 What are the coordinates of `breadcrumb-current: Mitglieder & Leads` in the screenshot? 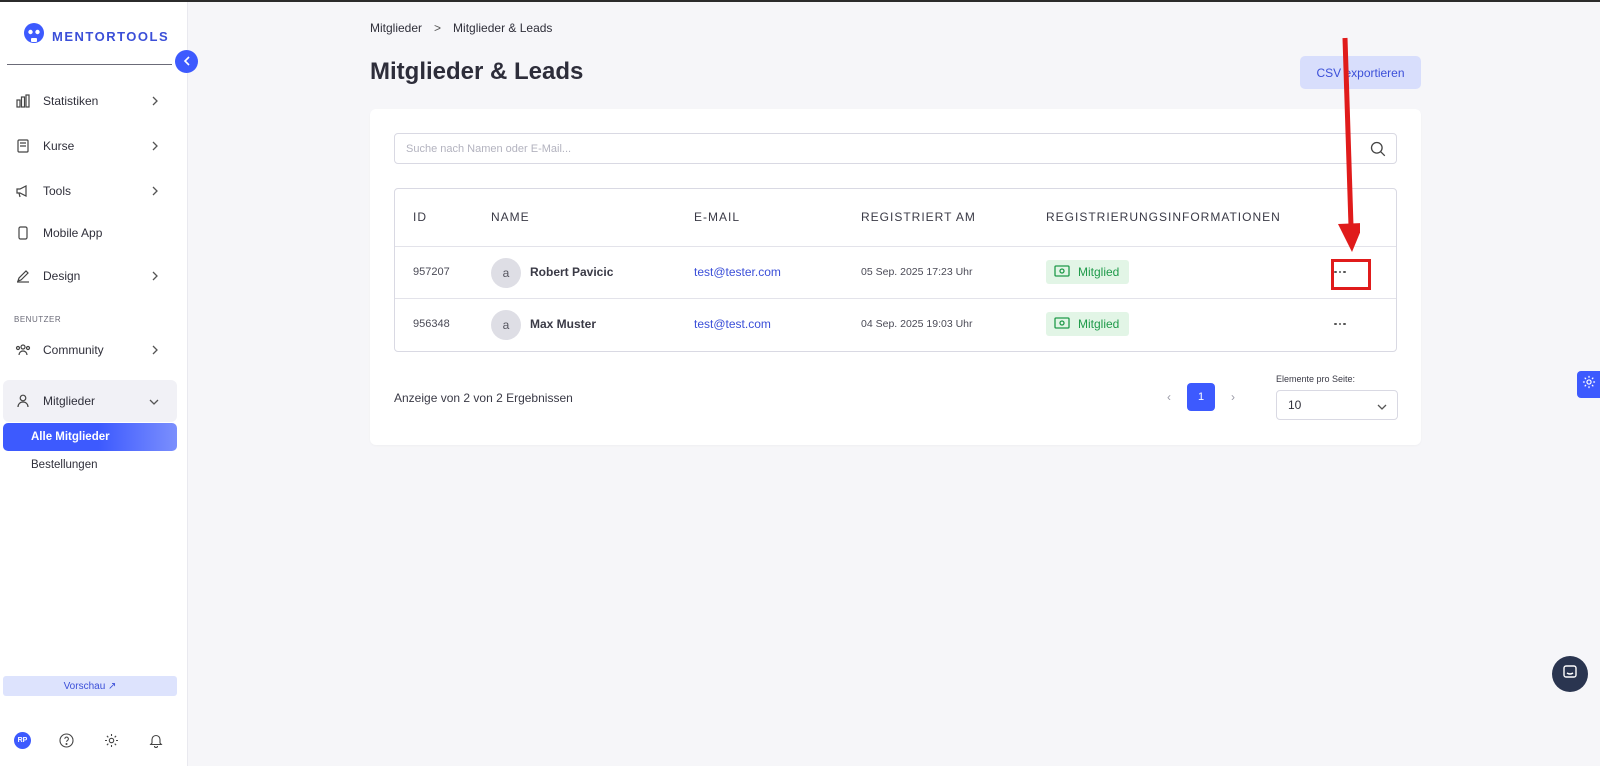 It's located at (503, 28).